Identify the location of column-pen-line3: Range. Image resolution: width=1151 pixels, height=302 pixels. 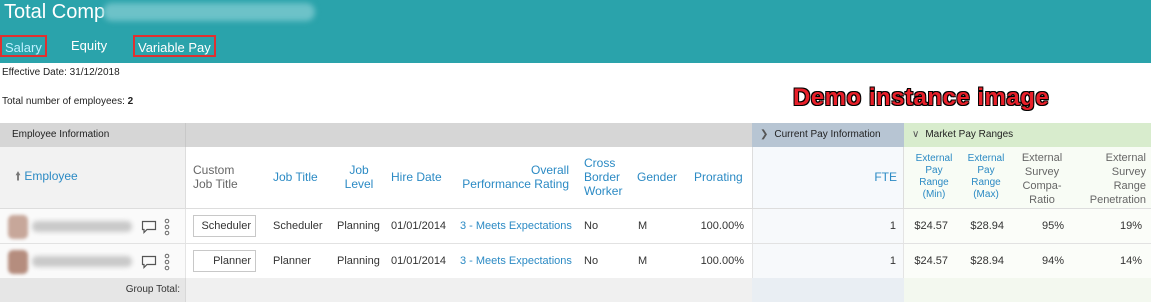
(1129, 186).